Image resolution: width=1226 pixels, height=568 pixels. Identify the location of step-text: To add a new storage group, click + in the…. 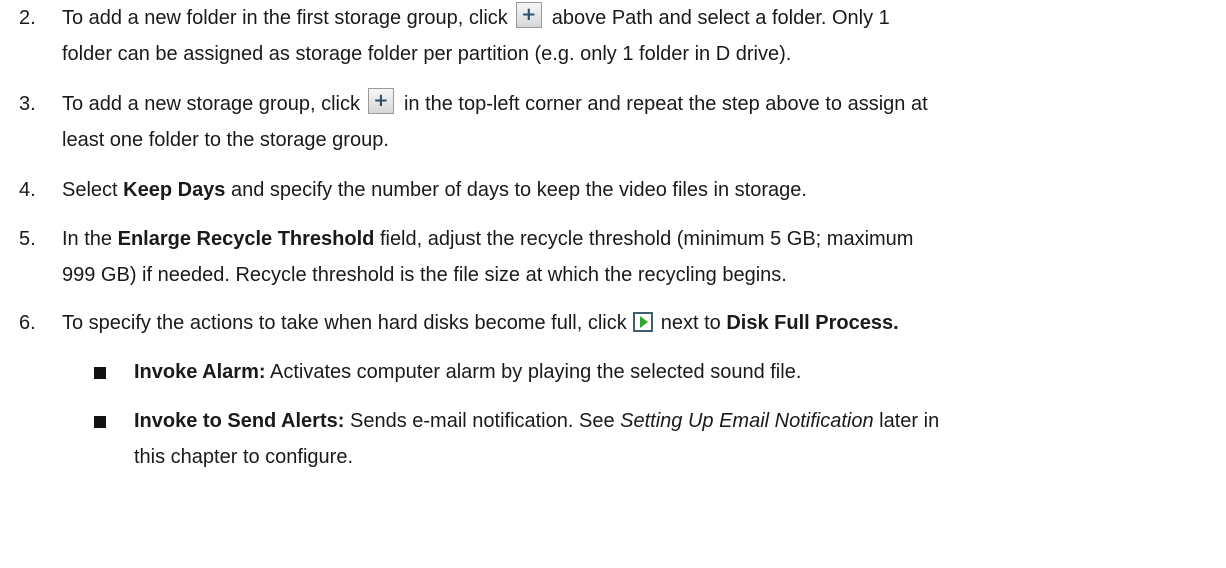
(642, 122).